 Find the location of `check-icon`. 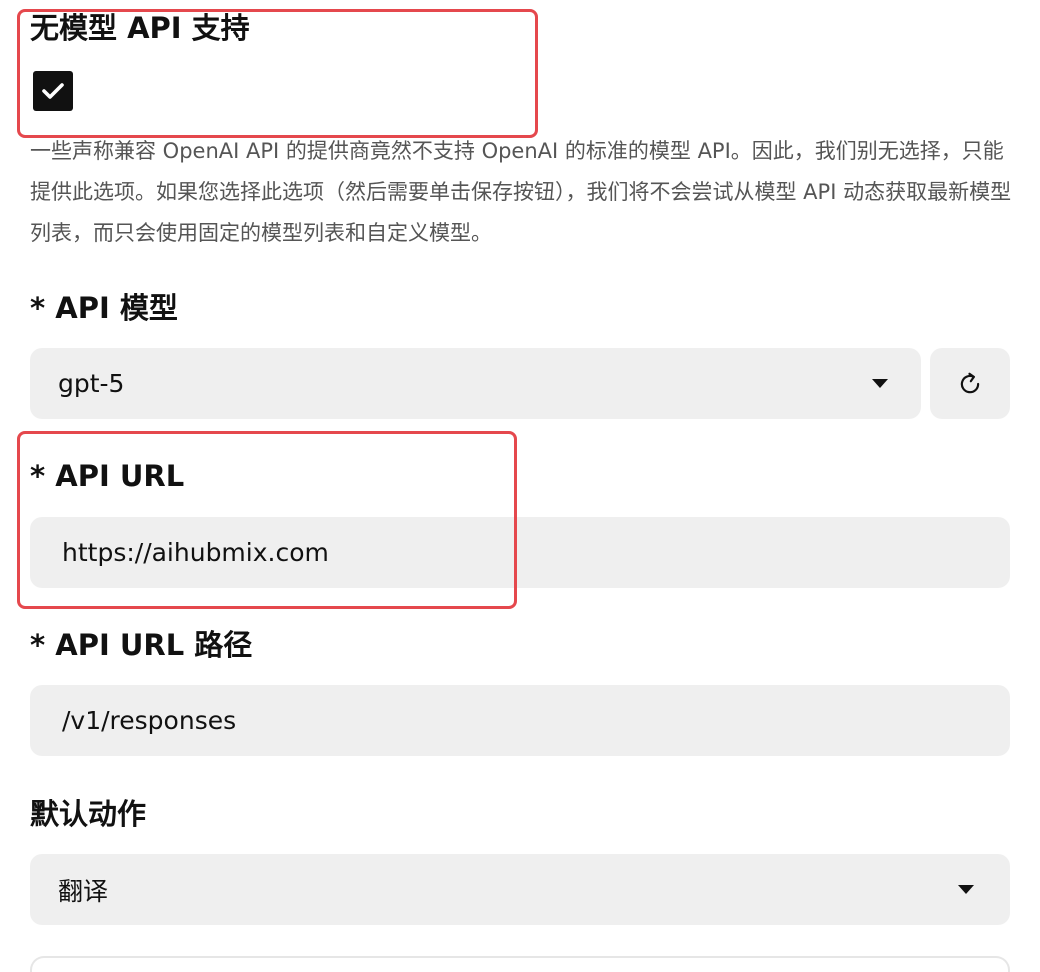

check-icon is located at coordinates (53, 91).